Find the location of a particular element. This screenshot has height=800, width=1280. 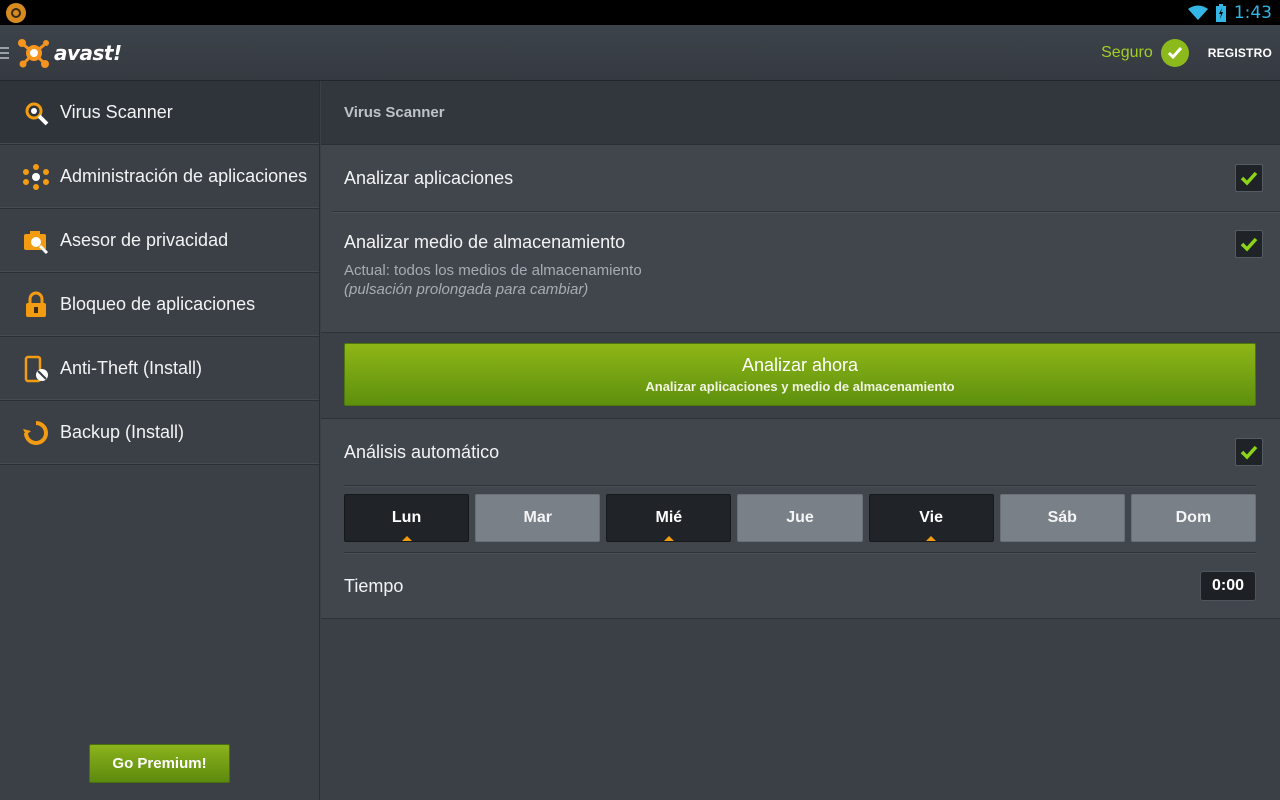

avast-notification-icon is located at coordinates (16, 12).